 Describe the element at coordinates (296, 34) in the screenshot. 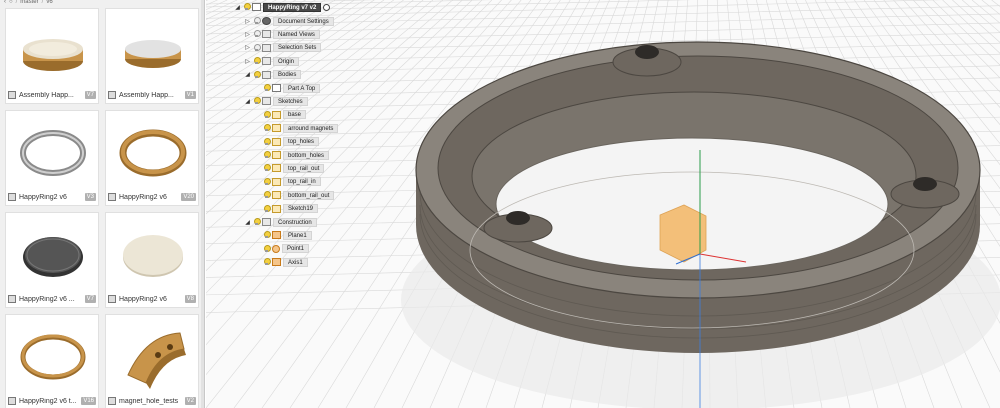

I see `tree-node-label: Named Views` at that location.